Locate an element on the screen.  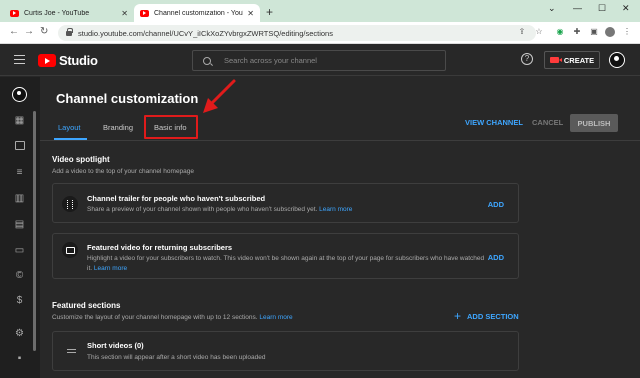
left-nav-rail: ▦ ≡ ▥ ▤ ▭ © $ ⚙ ▪ is located at coordinates (20, 227).